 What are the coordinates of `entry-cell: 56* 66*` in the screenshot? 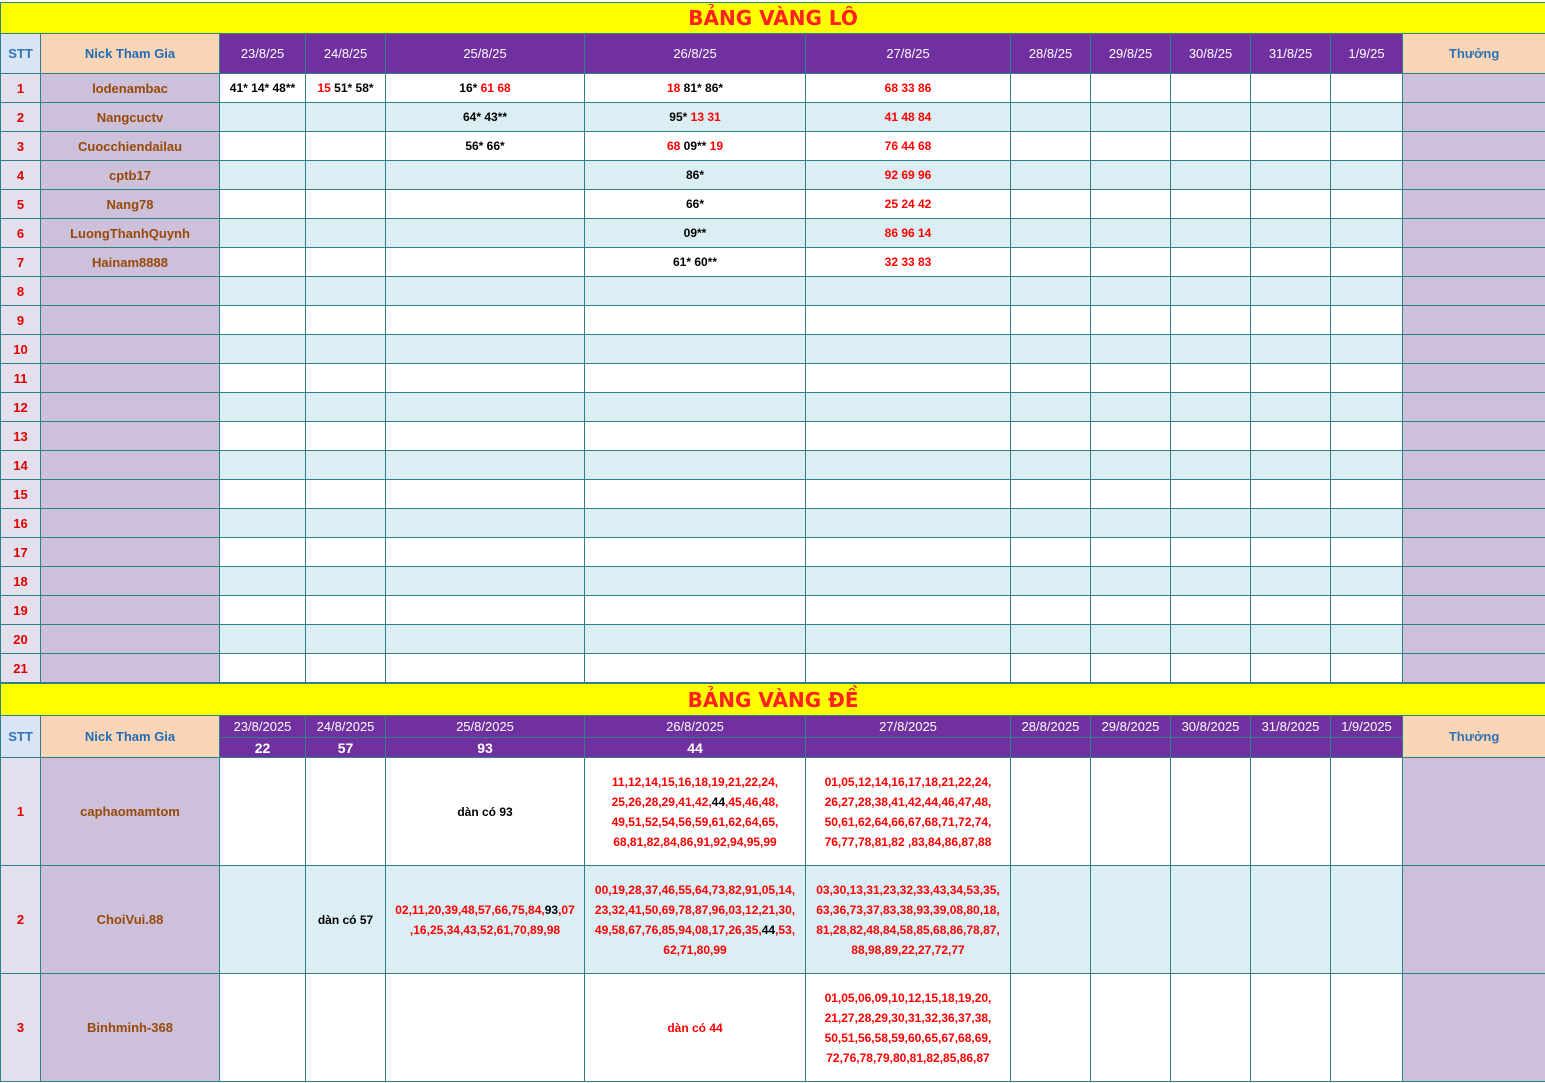 It's located at (485, 146).